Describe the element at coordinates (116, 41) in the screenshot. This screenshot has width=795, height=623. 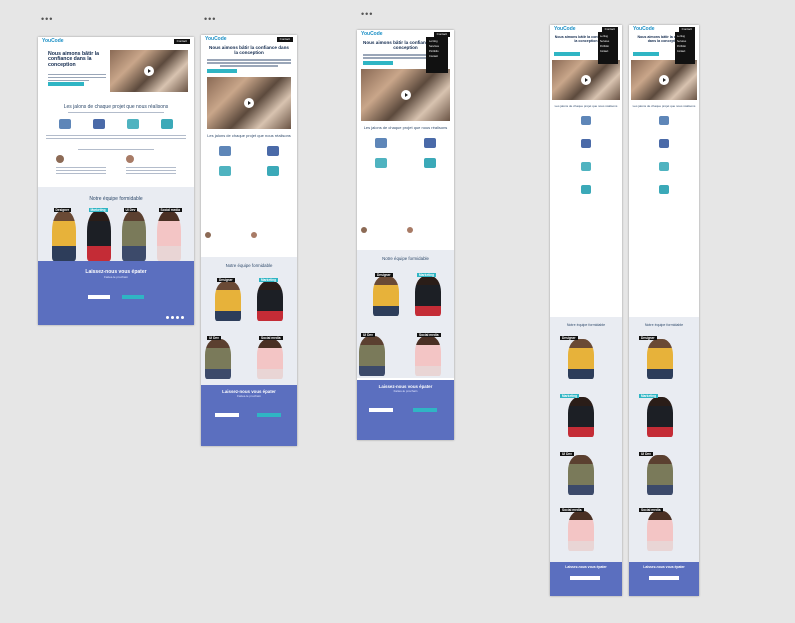
I see `site-nav: YouCode Contact` at that location.